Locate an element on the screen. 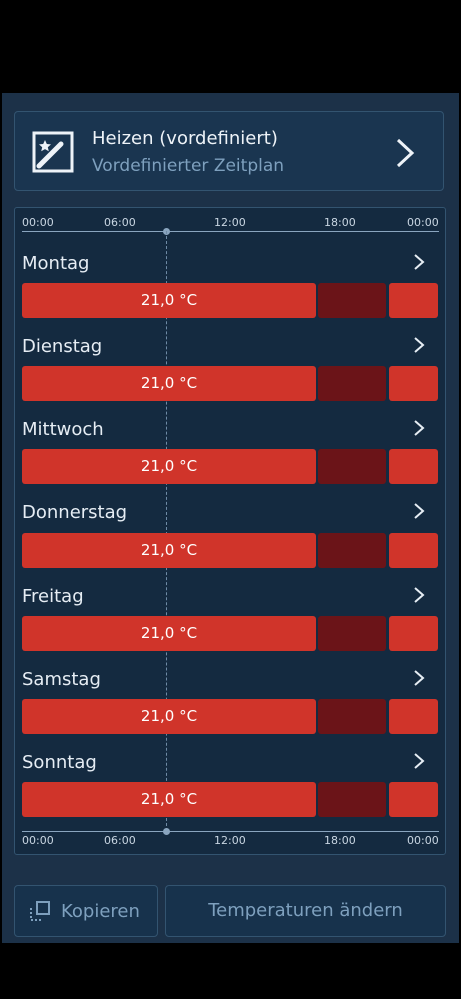 The height and width of the screenshot is (999, 461). day-label-friday: Freitag is located at coordinates (53, 596).